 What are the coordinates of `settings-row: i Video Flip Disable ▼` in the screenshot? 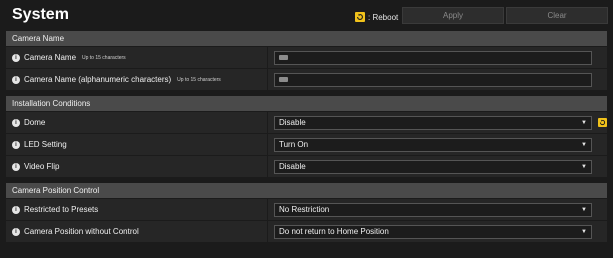 It's located at (306, 166).